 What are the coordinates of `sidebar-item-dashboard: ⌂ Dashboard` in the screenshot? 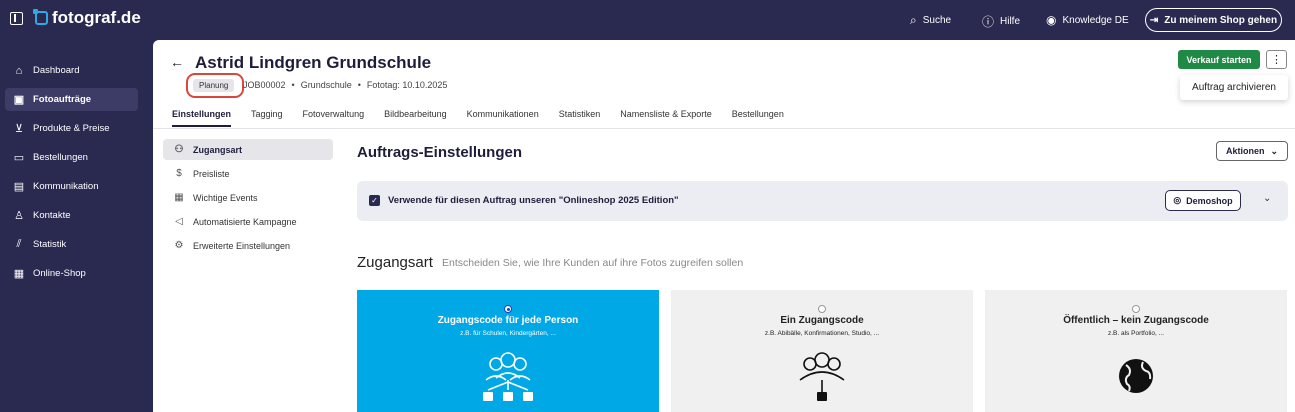 It's located at (71, 70).